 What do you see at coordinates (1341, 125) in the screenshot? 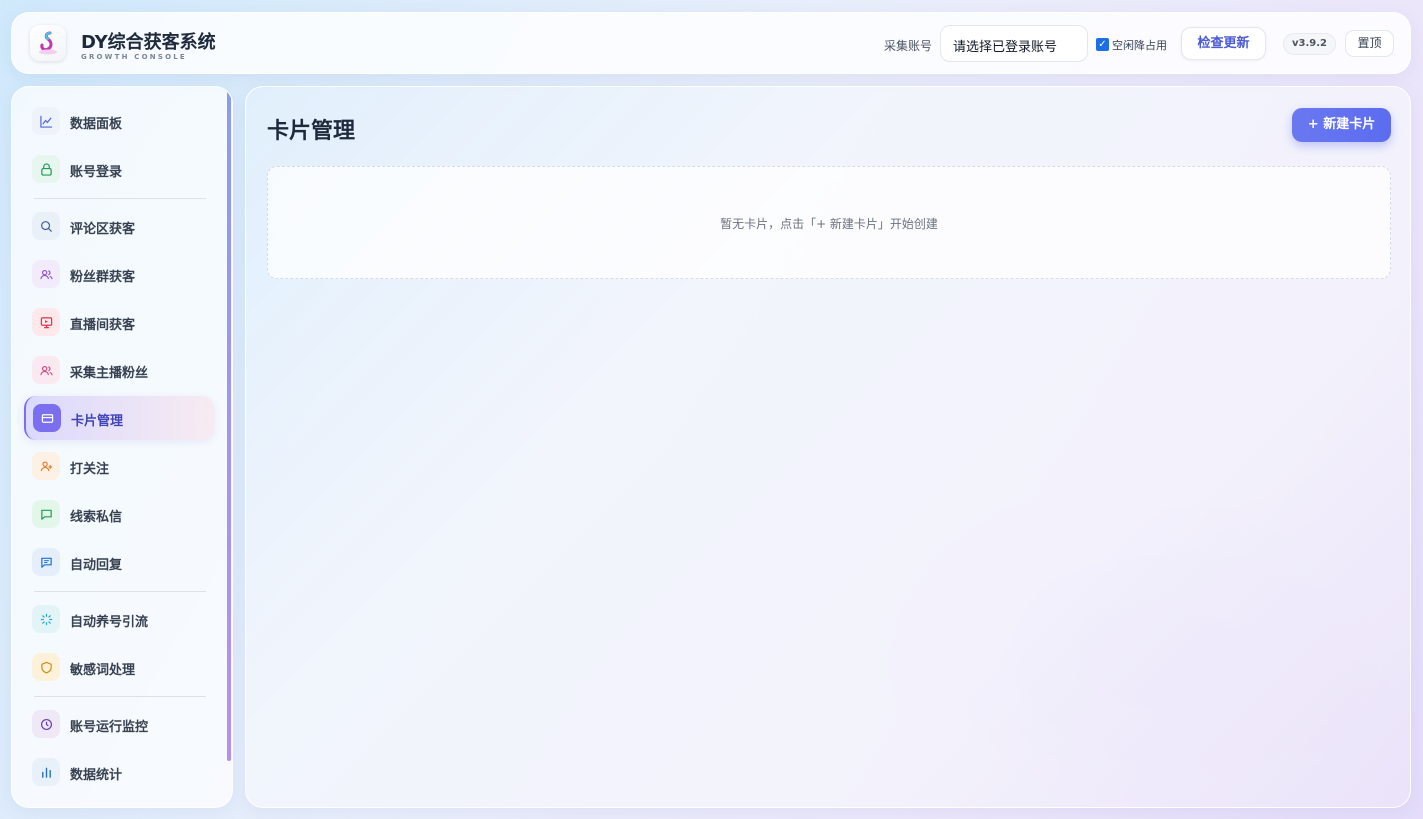
I see `new-card-button: + 新建卡片` at bounding box center [1341, 125].